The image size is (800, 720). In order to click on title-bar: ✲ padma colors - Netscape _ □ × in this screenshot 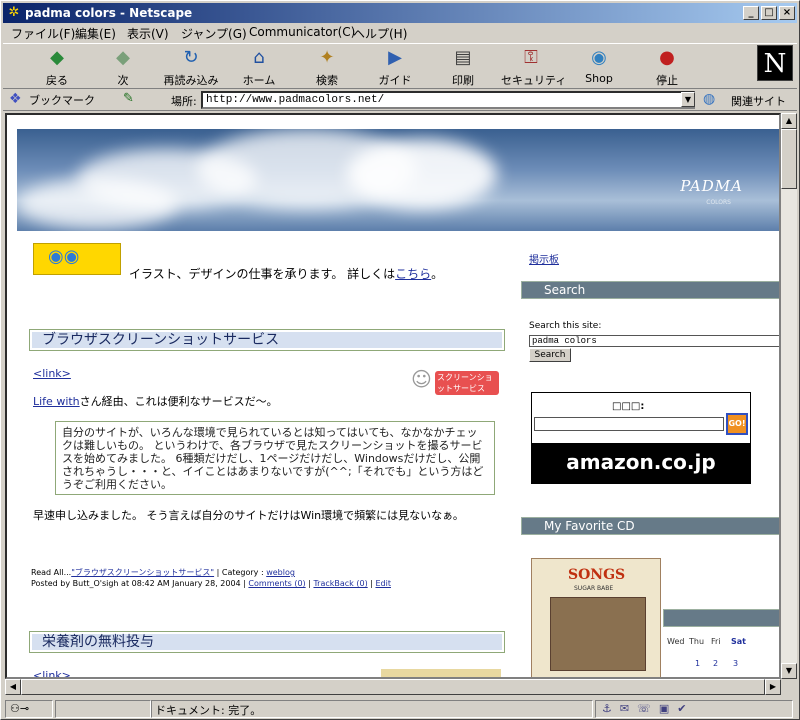, I will do `click(400, 13)`.